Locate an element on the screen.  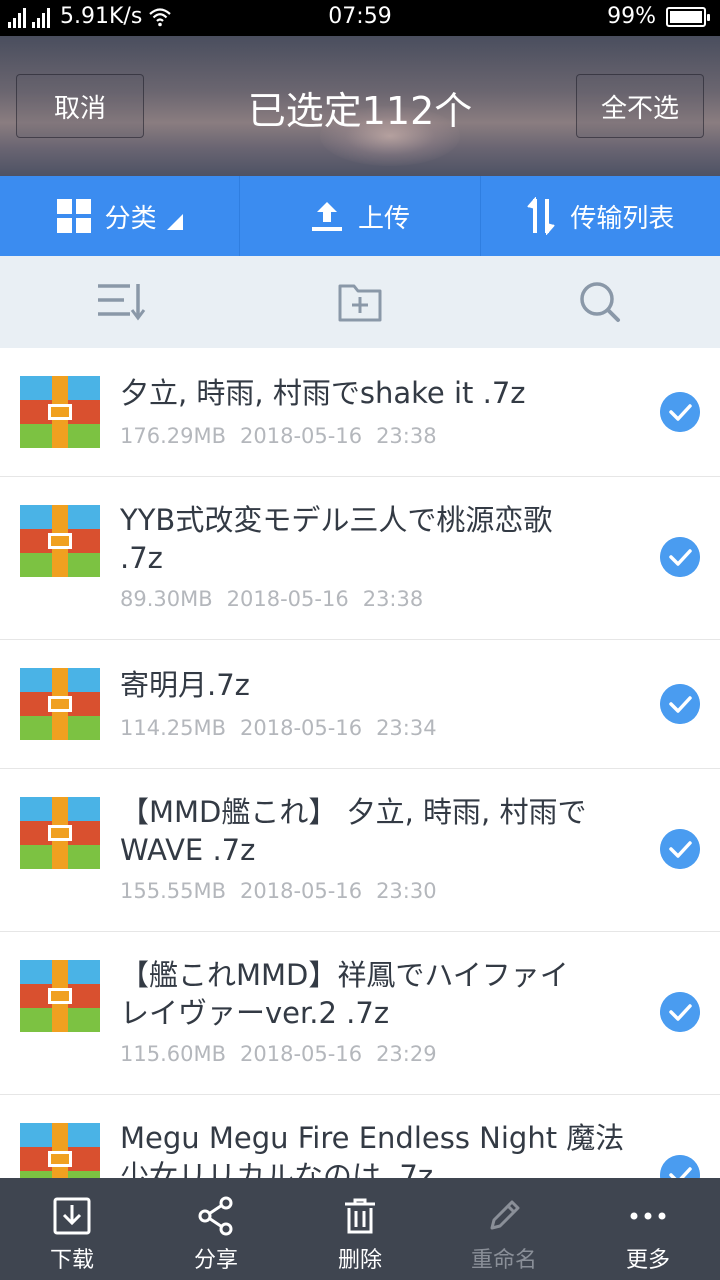
more-button: 更多 is located at coordinates (648, 1229).